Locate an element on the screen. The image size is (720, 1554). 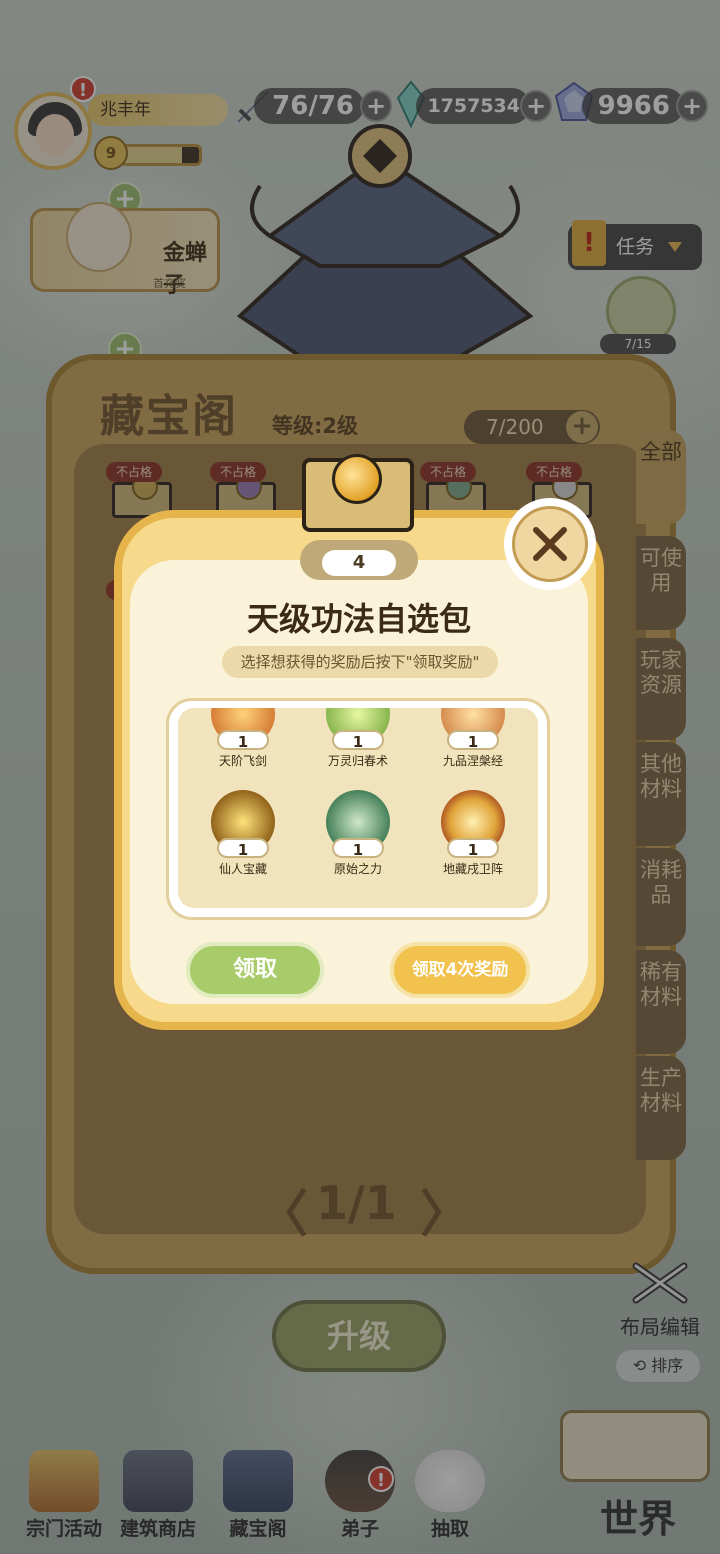
pack-count: 4 is located at coordinates (359, 563).